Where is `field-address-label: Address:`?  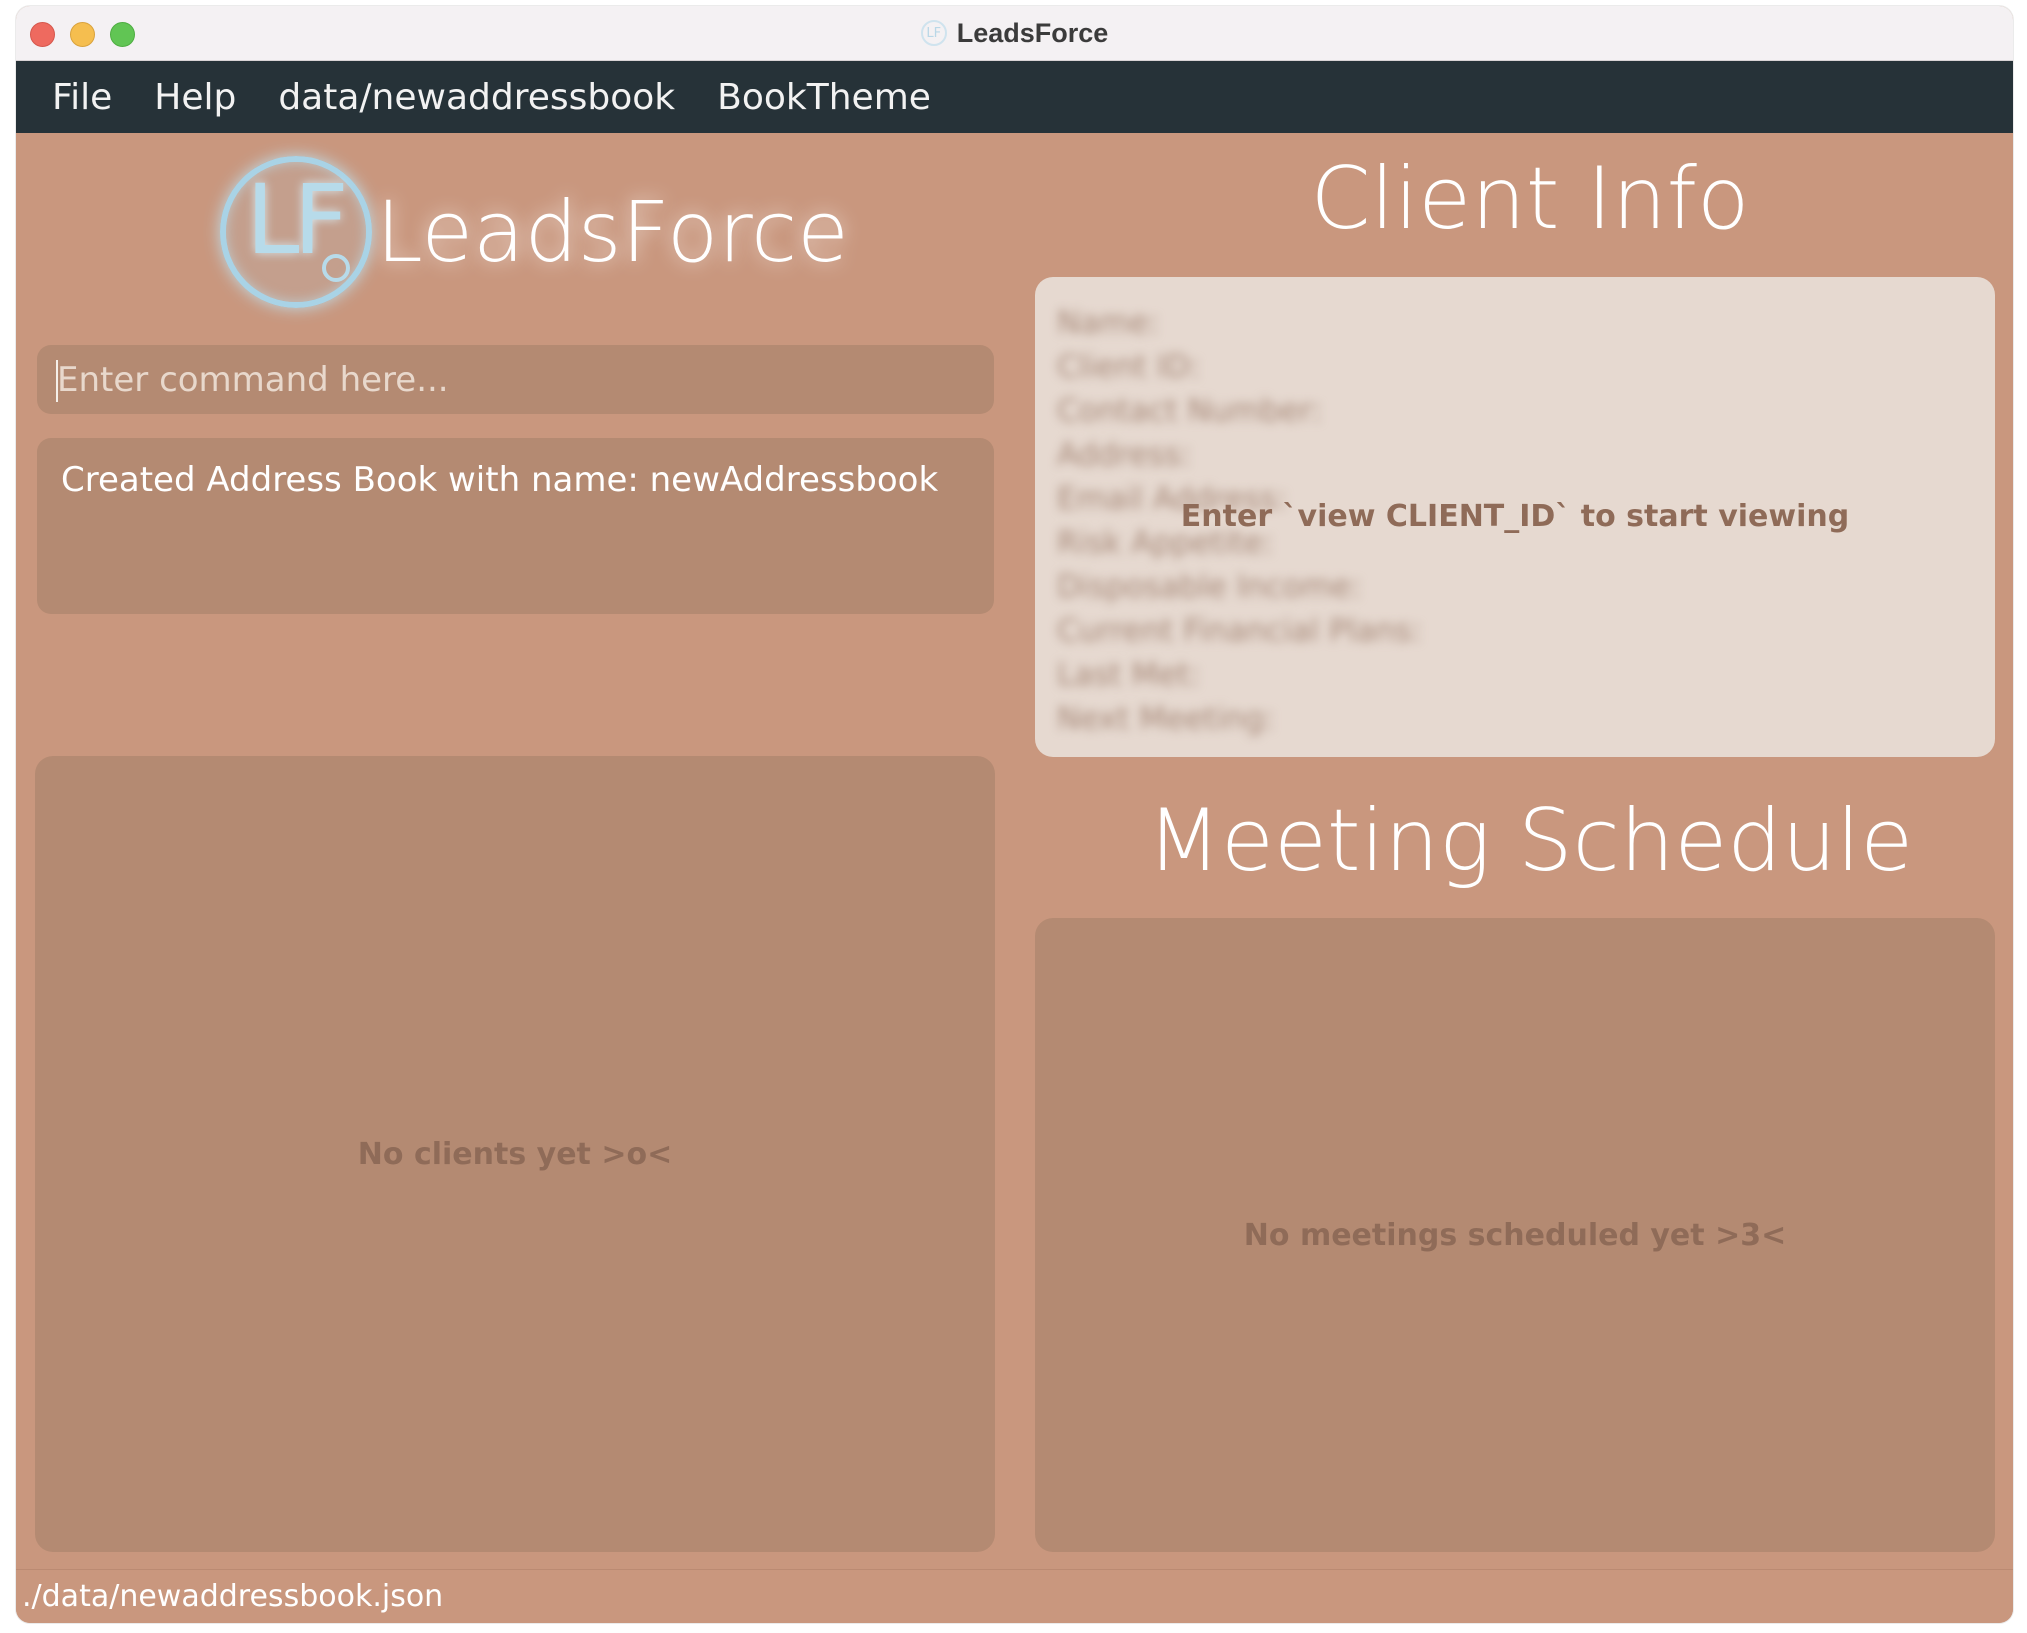
field-address-label: Address: is located at coordinates (1124, 455).